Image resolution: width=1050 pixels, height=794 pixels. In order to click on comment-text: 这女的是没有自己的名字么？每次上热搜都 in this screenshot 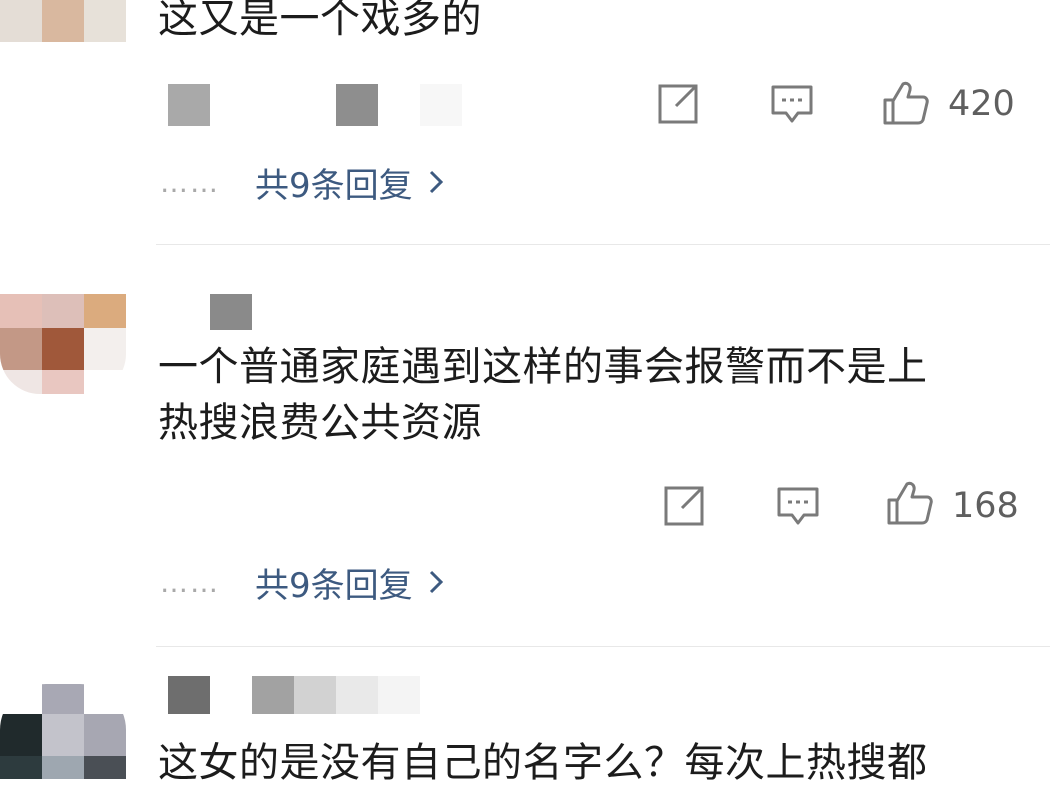, I will do `click(543, 763)`.